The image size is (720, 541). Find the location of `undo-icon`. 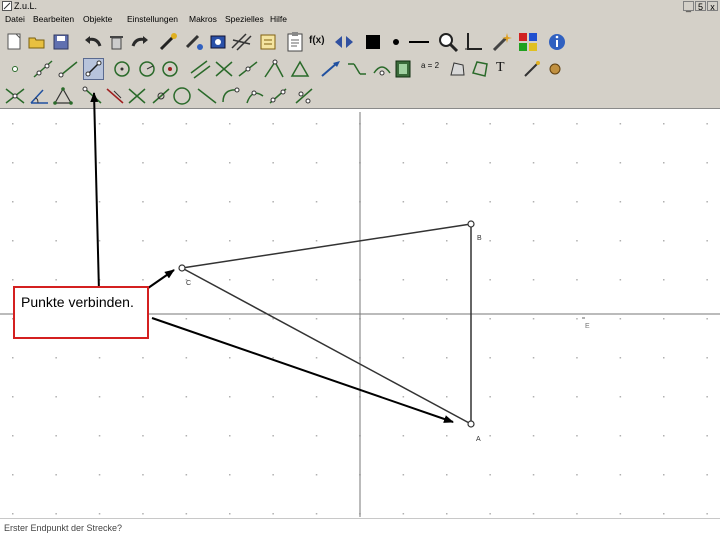

undo-icon is located at coordinates (93, 42).